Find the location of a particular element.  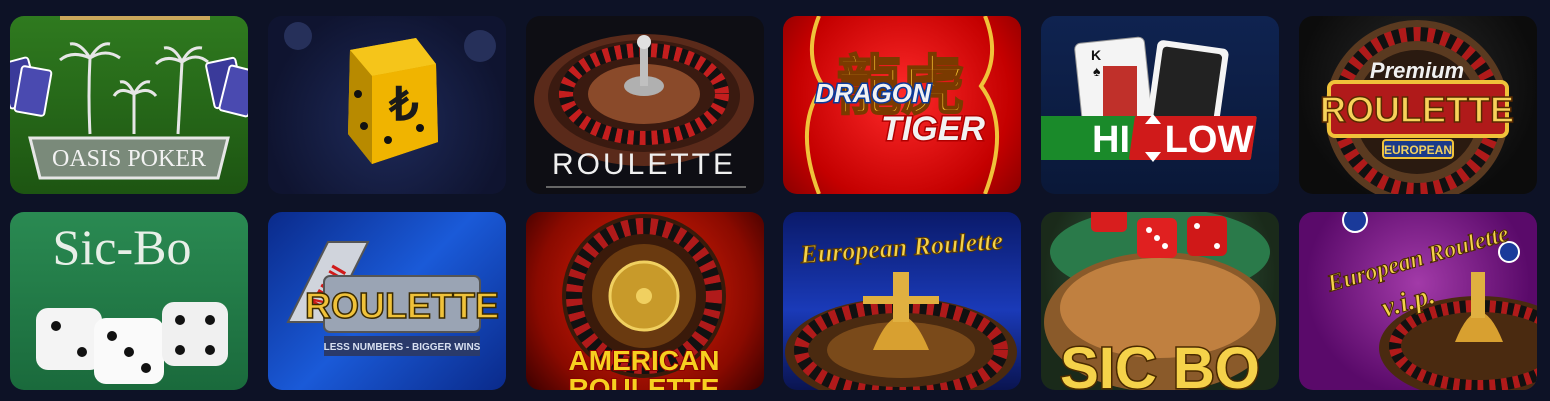

game-tile-lira-dice: ₺ is located at coordinates (386, 105).